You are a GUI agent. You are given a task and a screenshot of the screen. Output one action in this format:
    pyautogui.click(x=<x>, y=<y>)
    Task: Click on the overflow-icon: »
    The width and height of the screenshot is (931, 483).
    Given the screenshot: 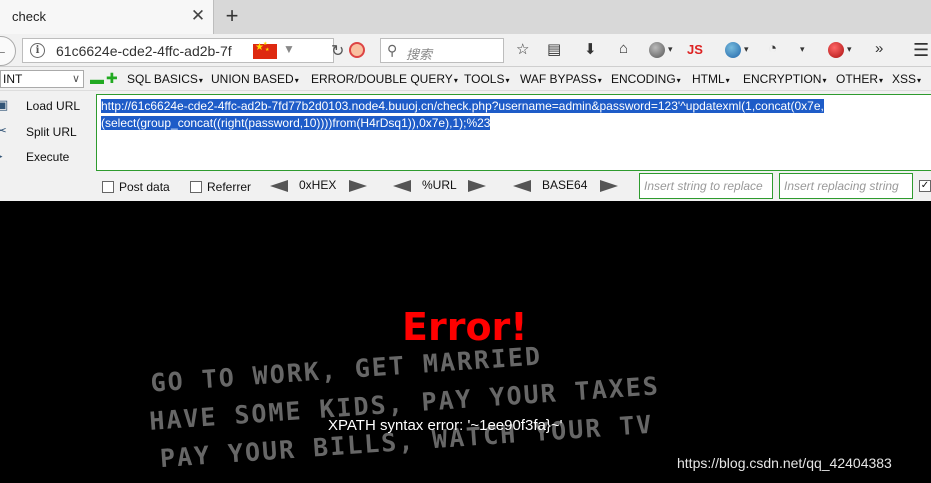 What is the action you would take?
    pyautogui.click(x=879, y=48)
    